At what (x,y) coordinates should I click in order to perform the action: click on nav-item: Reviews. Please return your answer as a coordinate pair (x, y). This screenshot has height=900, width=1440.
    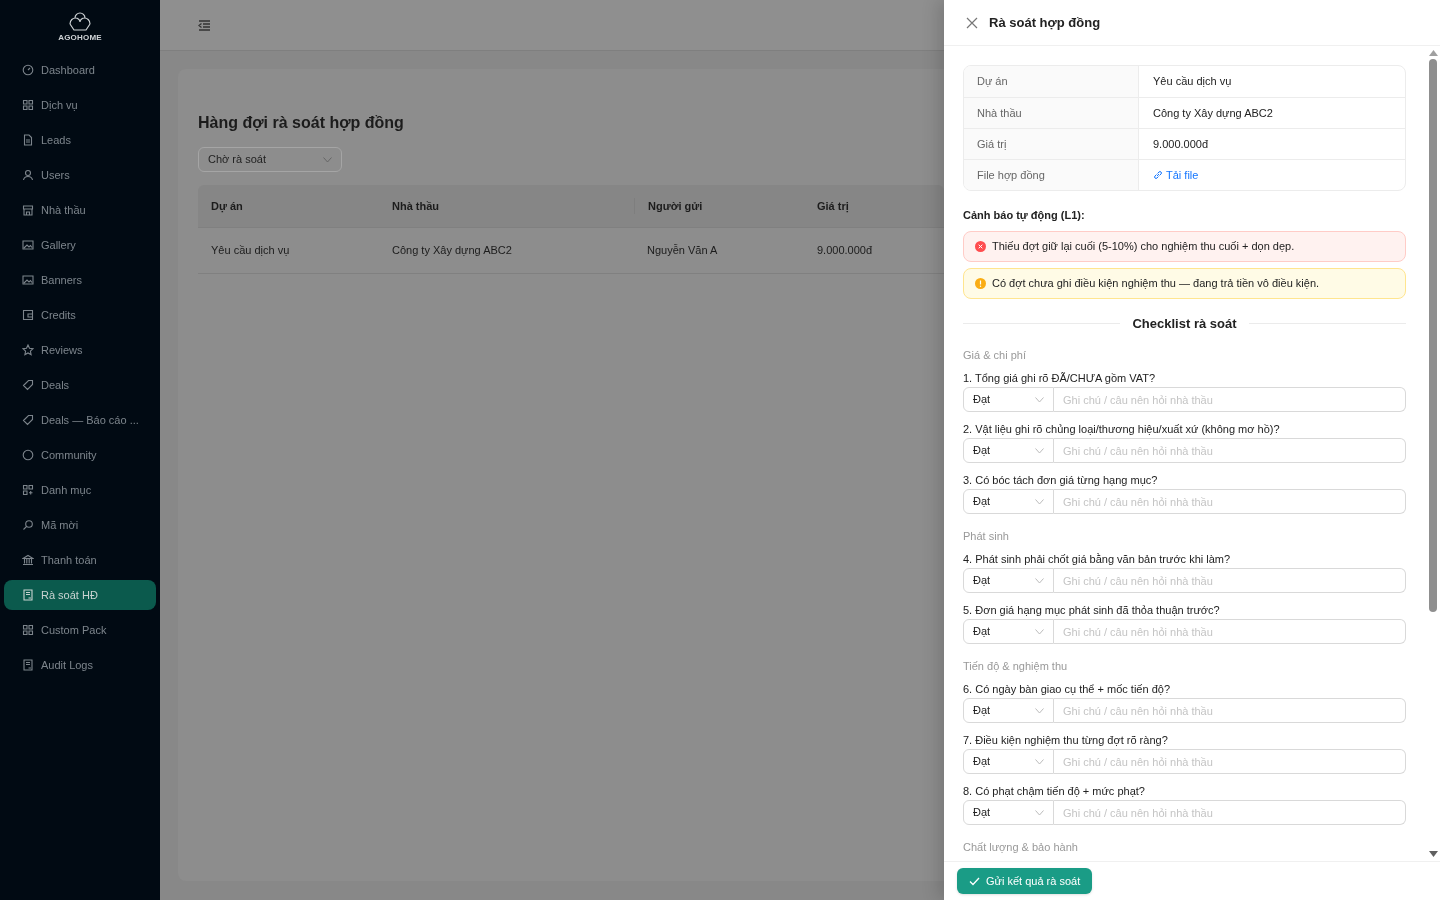
    Looking at the image, I should click on (80, 350).